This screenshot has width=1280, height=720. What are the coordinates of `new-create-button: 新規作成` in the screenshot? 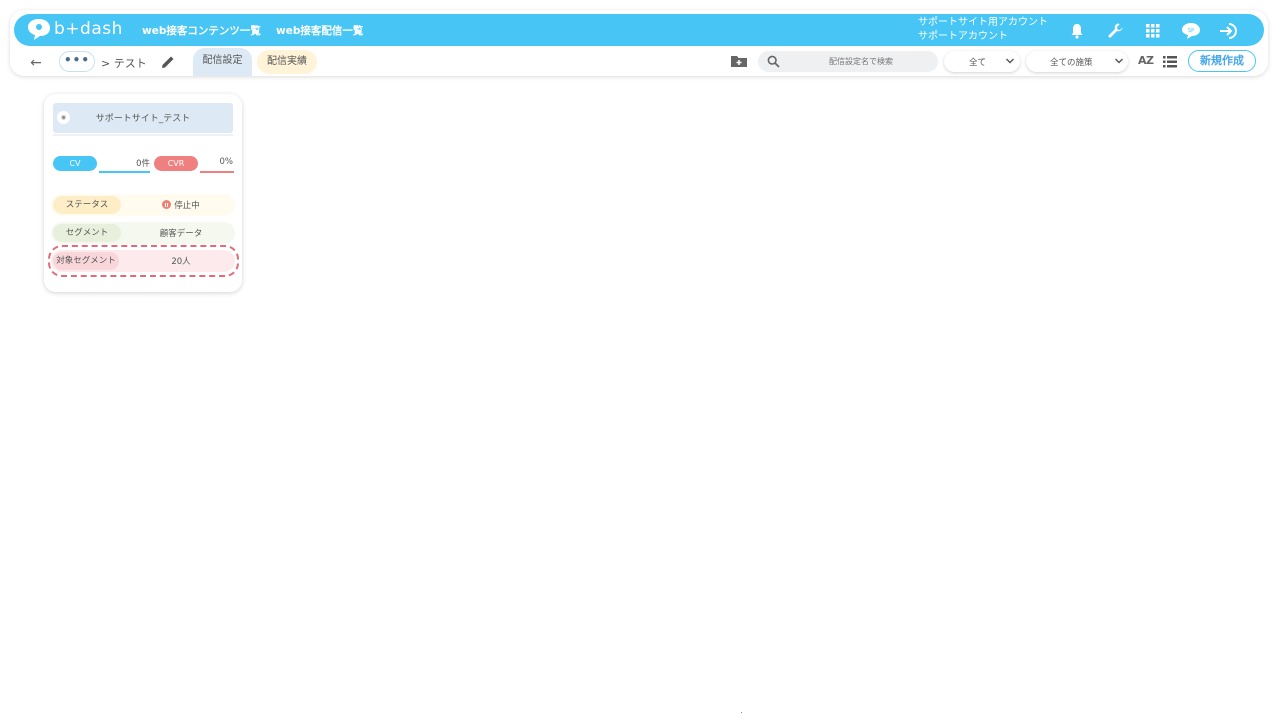 It's located at (1222, 61).